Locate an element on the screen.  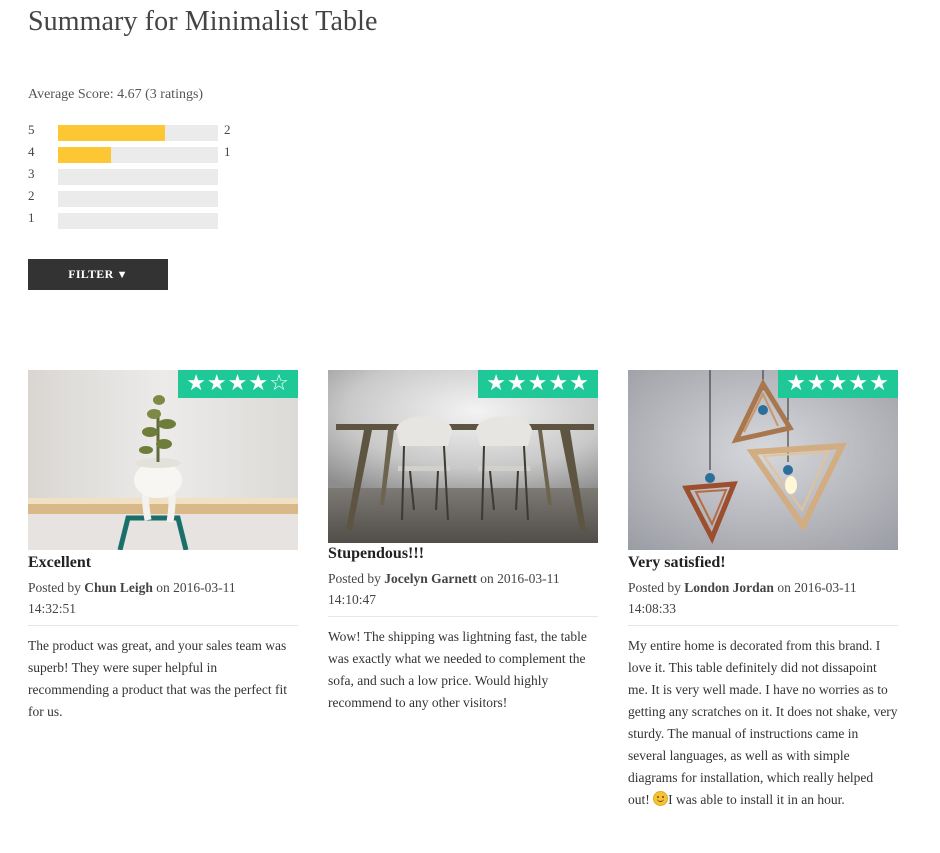
review-author: Jocelyn Garnett is located at coordinates (430, 578).